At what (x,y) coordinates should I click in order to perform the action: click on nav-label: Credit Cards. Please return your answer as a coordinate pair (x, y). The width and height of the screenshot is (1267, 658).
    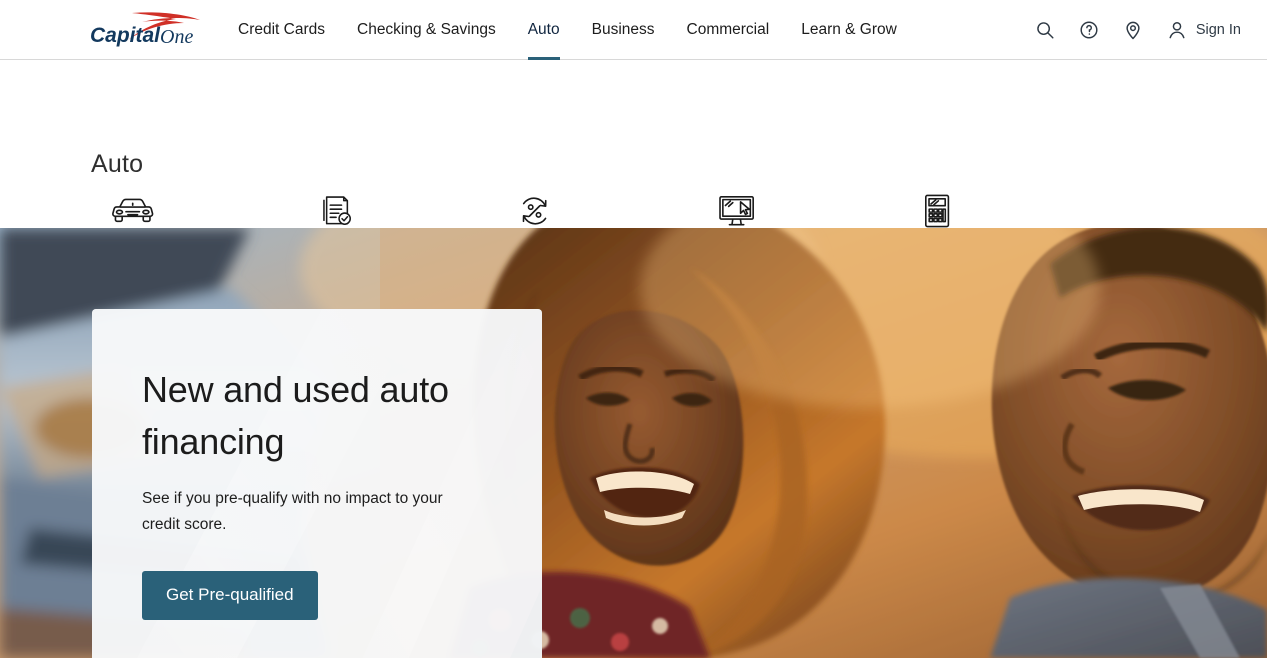
    Looking at the image, I should click on (281, 29).